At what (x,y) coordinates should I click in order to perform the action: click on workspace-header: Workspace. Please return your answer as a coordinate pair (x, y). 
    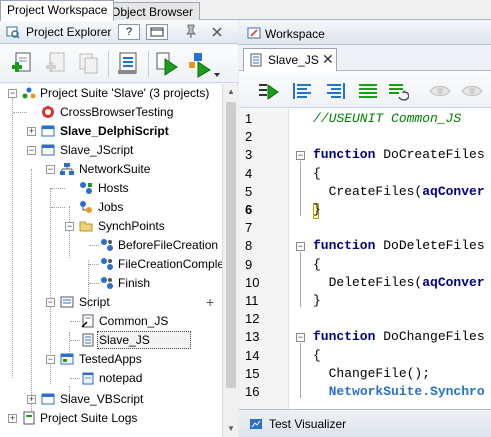
    Looking at the image, I should click on (365, 32).